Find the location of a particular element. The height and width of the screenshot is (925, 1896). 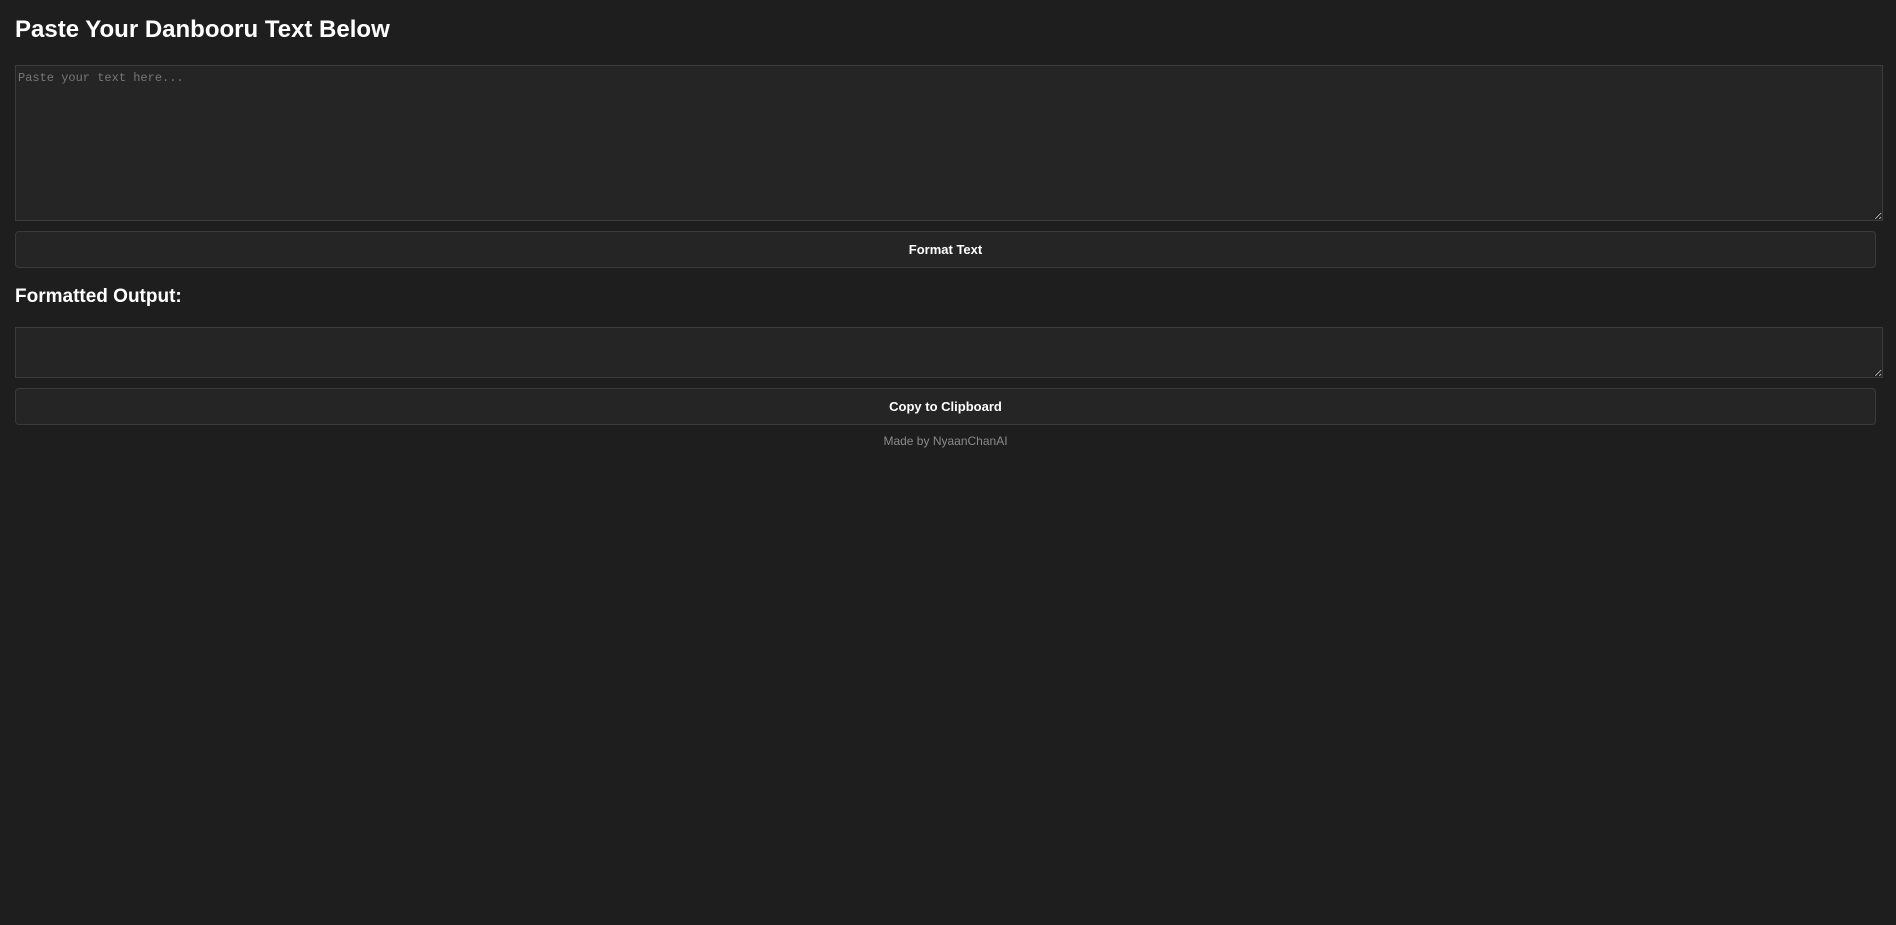

output-textarea is located at coordinates (949, 352).